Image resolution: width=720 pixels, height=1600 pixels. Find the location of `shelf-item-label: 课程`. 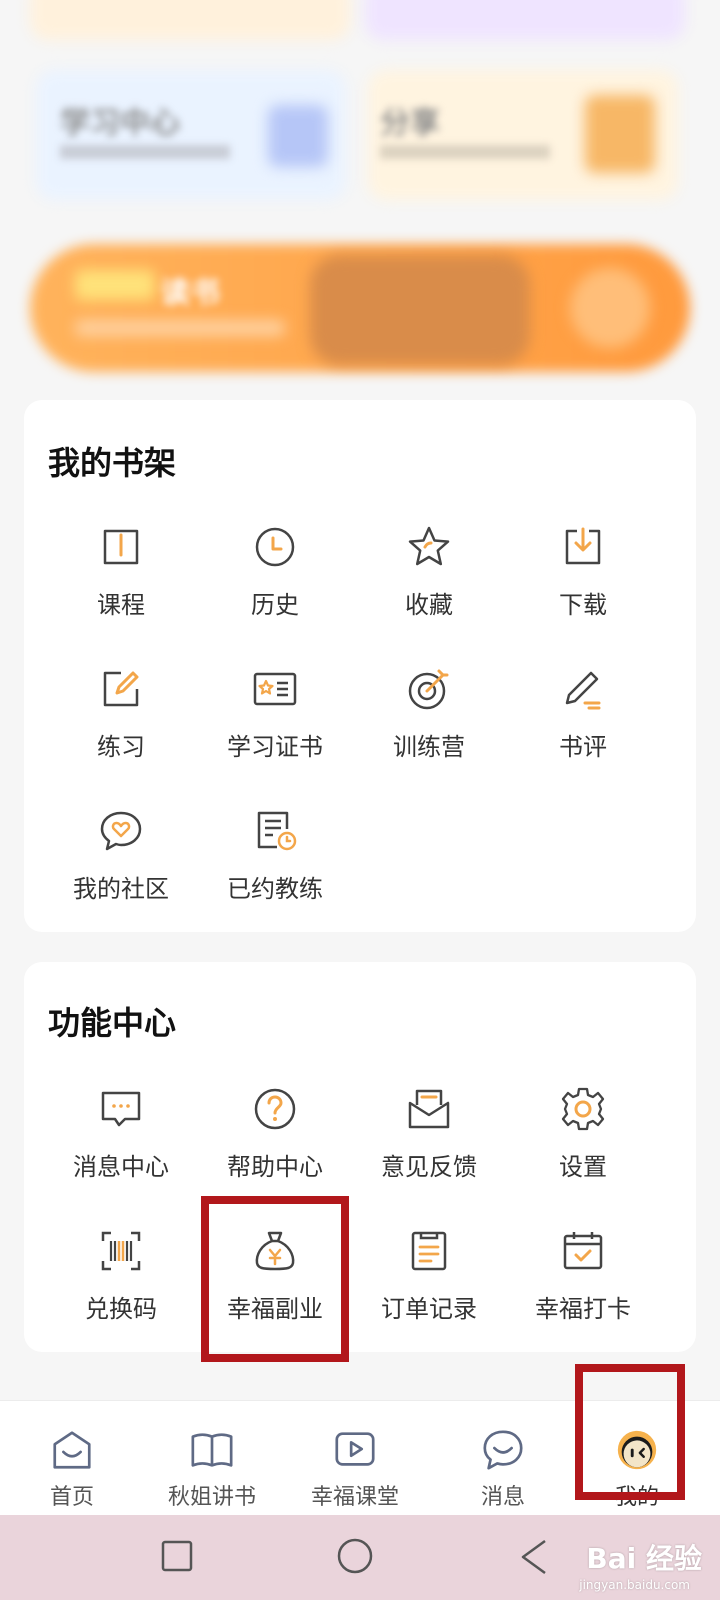

shelf-item-label: 课程 is located at coordinates (121, 605).